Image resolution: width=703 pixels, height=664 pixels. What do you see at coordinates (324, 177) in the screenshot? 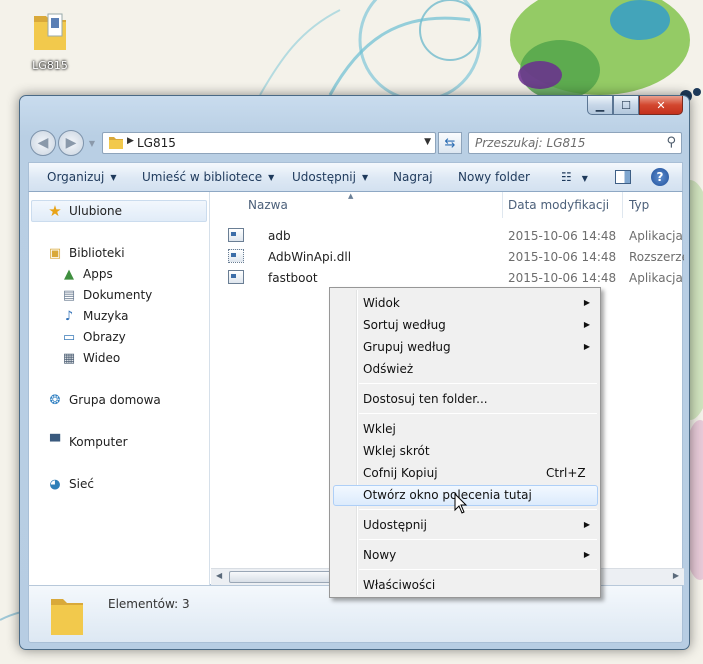
I see `share-label: Udostępnij` at bounding box center [324, 177].